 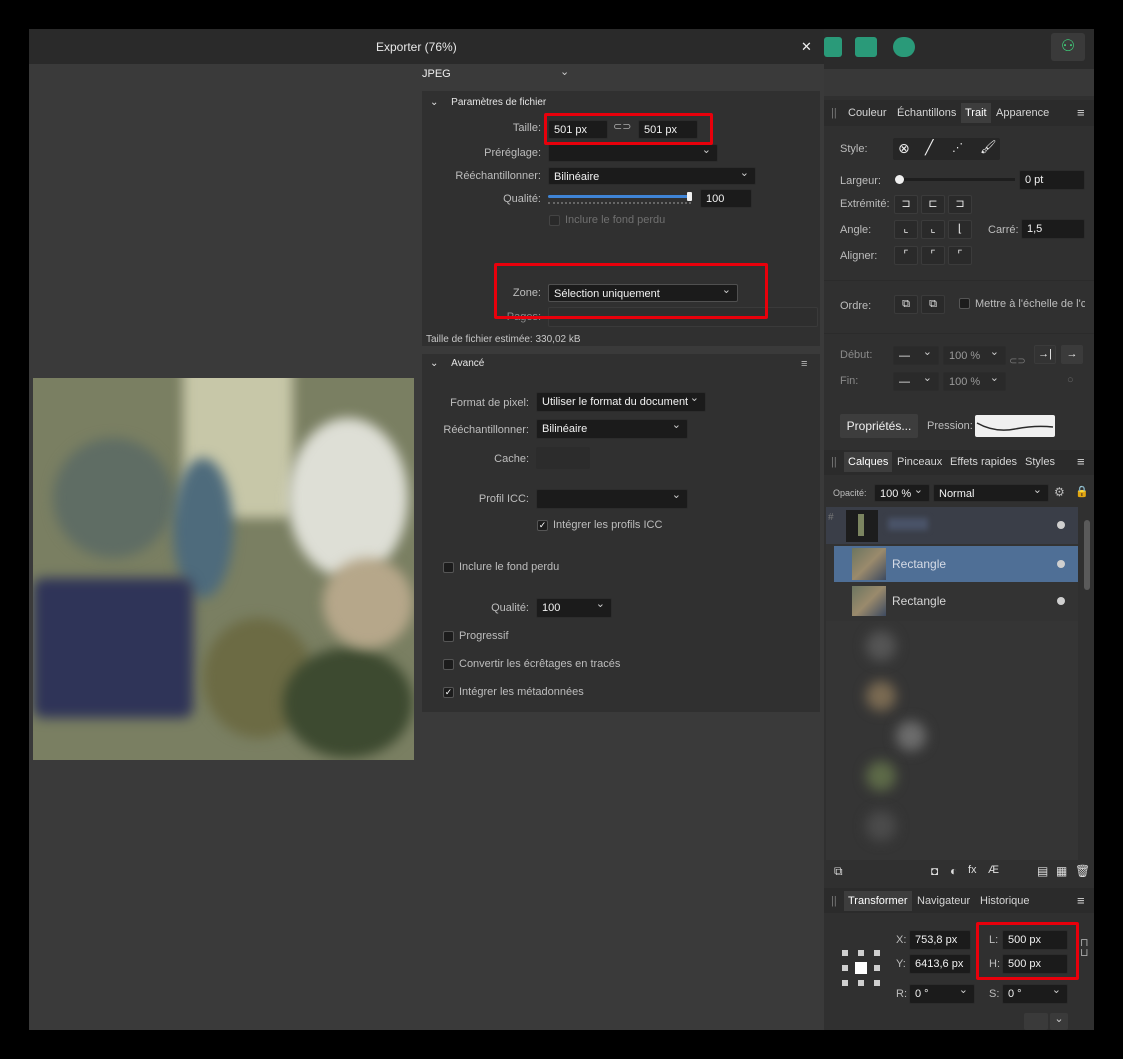 What do you see at coordinates (726, 198) in the screenshot?
I see `quality-field: 100` at bounding box center [726, 198].